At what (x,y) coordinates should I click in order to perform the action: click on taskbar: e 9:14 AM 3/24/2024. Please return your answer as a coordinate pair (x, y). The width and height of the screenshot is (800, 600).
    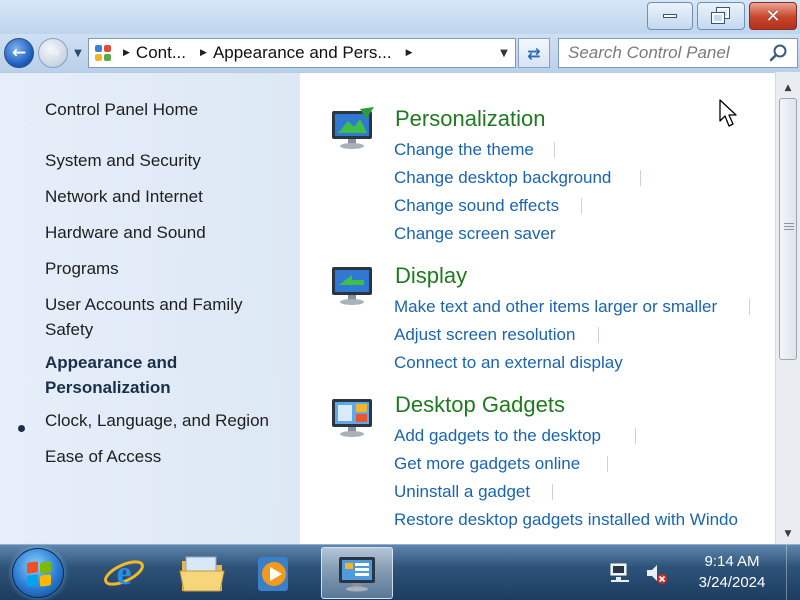
    Looking at the image, I should click on (400, 572).